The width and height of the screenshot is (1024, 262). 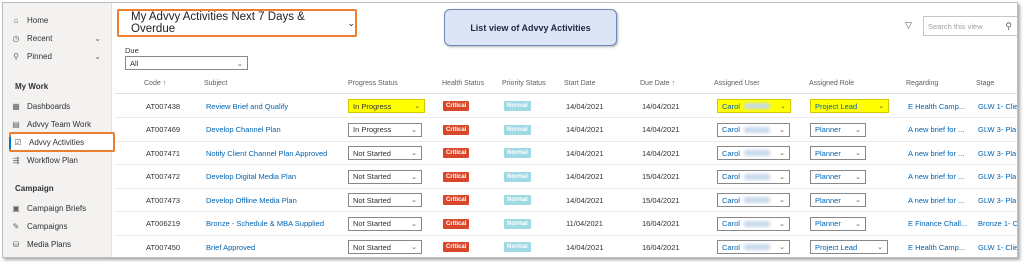 I want to click on subject-link: Bronze - Schedule & MBA Supplied, so click(x=265, y=223).